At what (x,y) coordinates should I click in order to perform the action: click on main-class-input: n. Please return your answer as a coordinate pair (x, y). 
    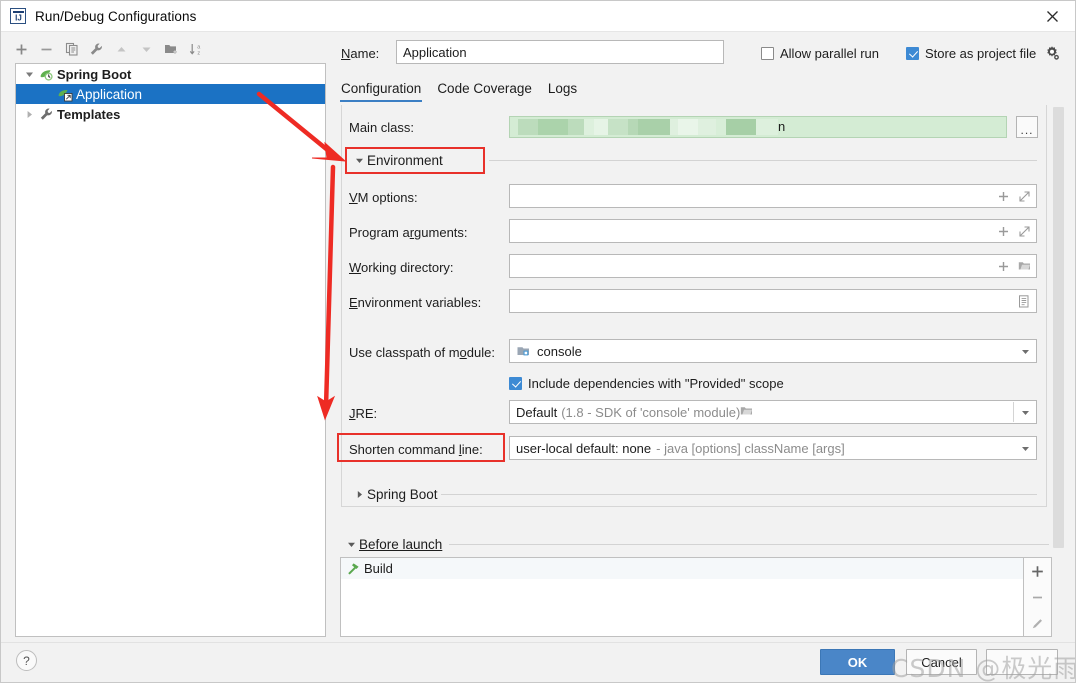
    Looking at the image, I should click on (758, 127).